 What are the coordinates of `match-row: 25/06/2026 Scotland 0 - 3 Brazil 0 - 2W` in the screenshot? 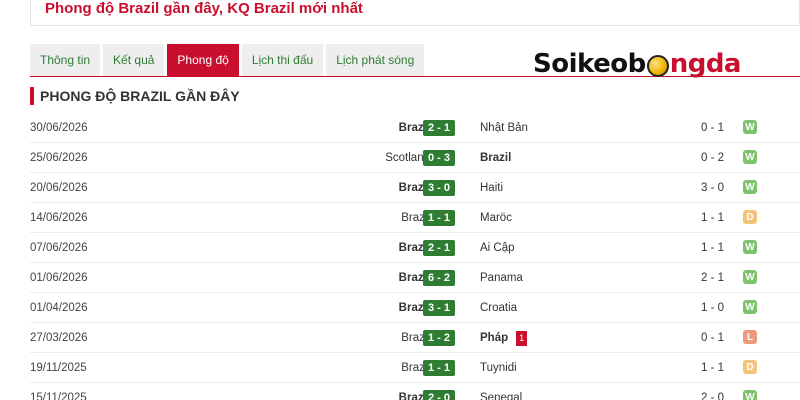 It's located at (415, 158).